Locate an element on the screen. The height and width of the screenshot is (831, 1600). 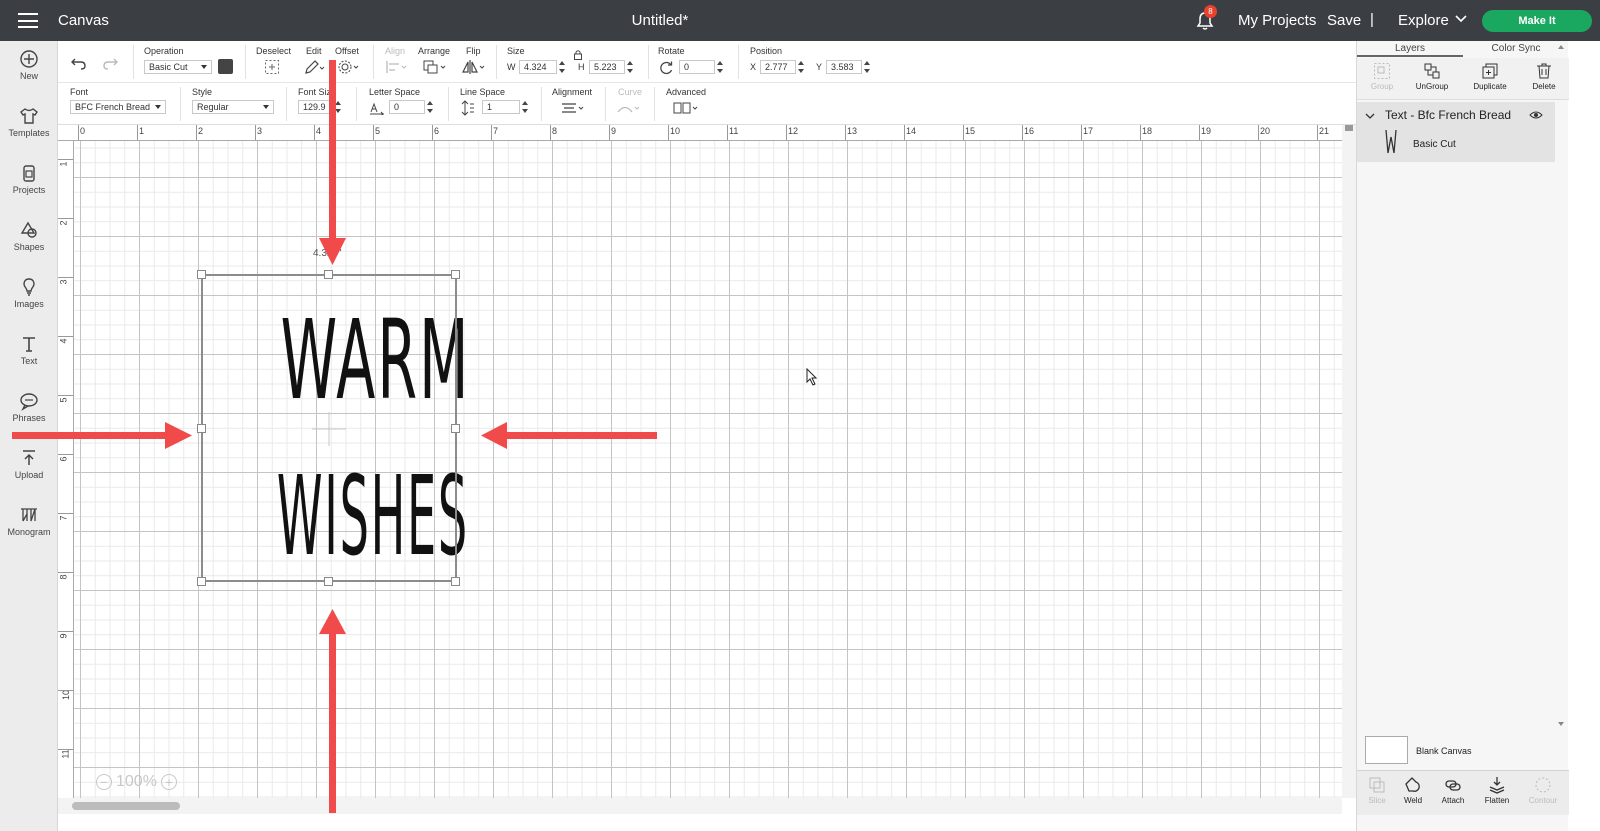
monogram-icon is located at coordinates (29, 515).